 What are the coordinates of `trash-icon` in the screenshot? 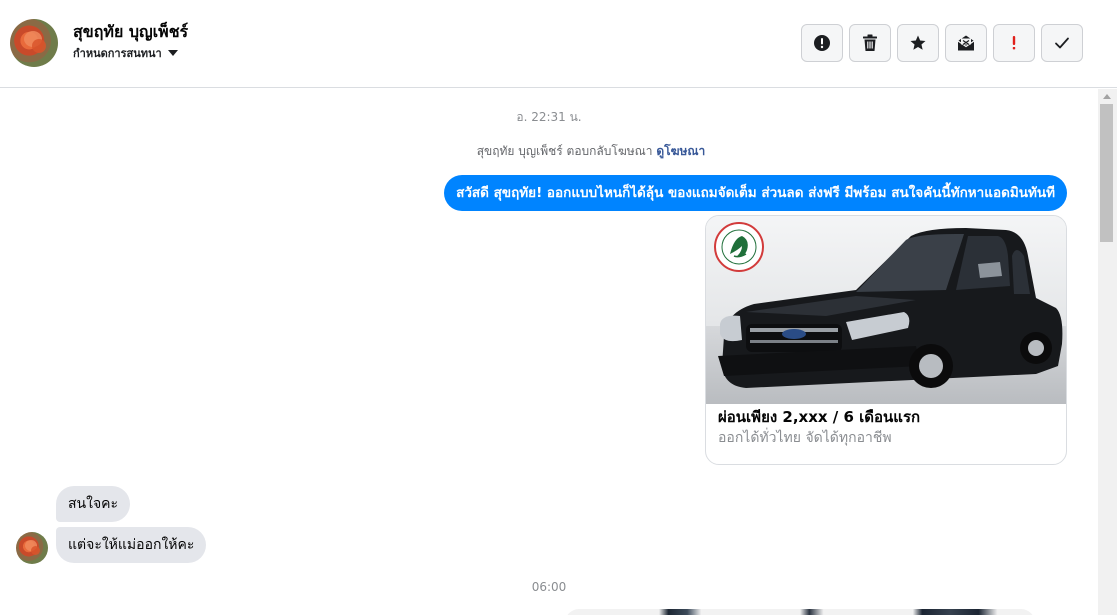 It's located at (870, 42).